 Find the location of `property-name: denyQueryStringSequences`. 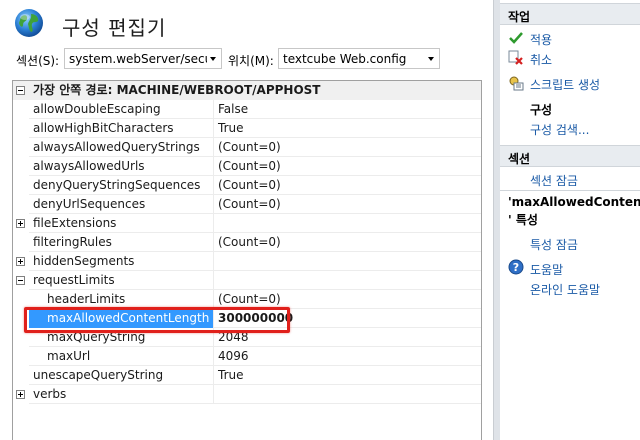

property-name: denyQueryStringSequences is located at coordinates (121, 185).